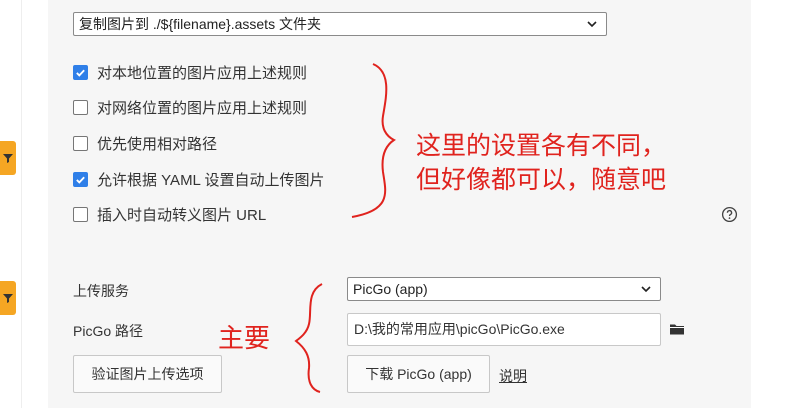 The image size is (795, 408). Describe the element at coordinates (202, 108) in the screenshot. I see `option-label: 对网络位置的图片应用上述规则` at that location.